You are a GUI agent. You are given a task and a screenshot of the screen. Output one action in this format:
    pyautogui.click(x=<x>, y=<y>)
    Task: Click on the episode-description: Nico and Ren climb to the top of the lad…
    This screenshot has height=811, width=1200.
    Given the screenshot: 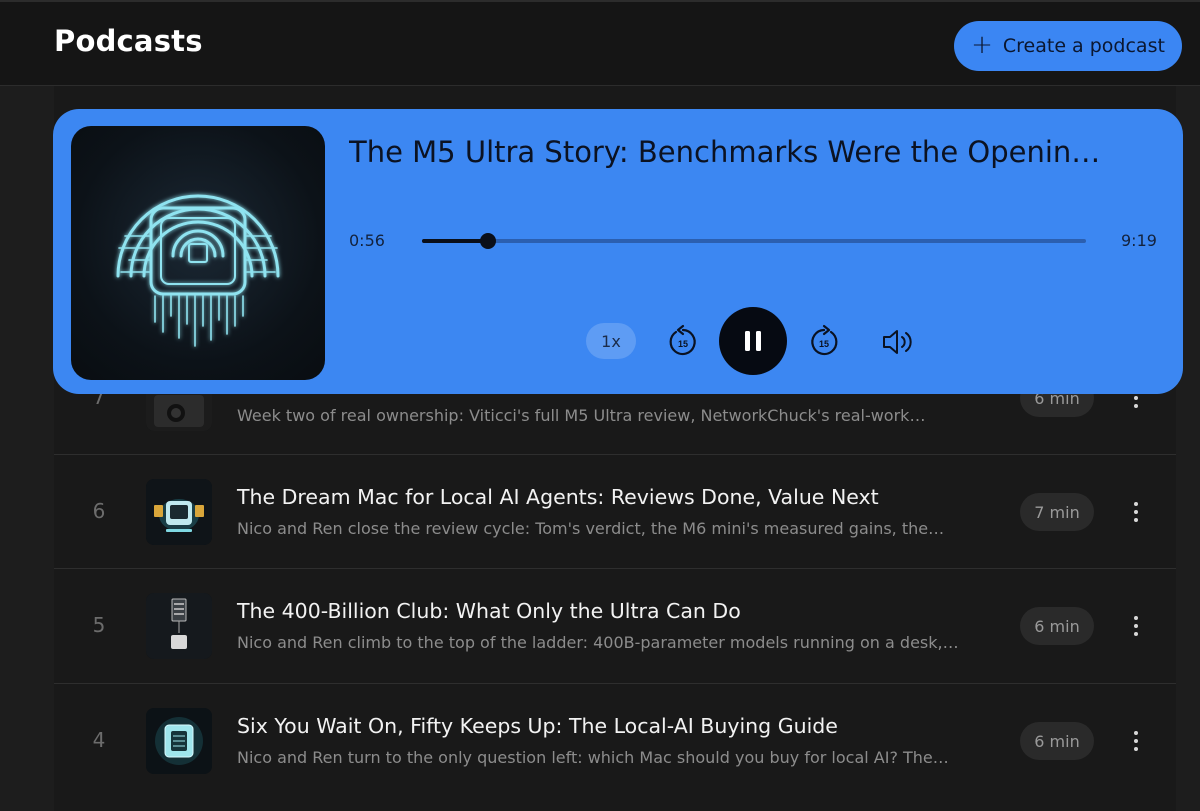 What is the action you would take?
    pyautogui.click(x=598, y=642)
    